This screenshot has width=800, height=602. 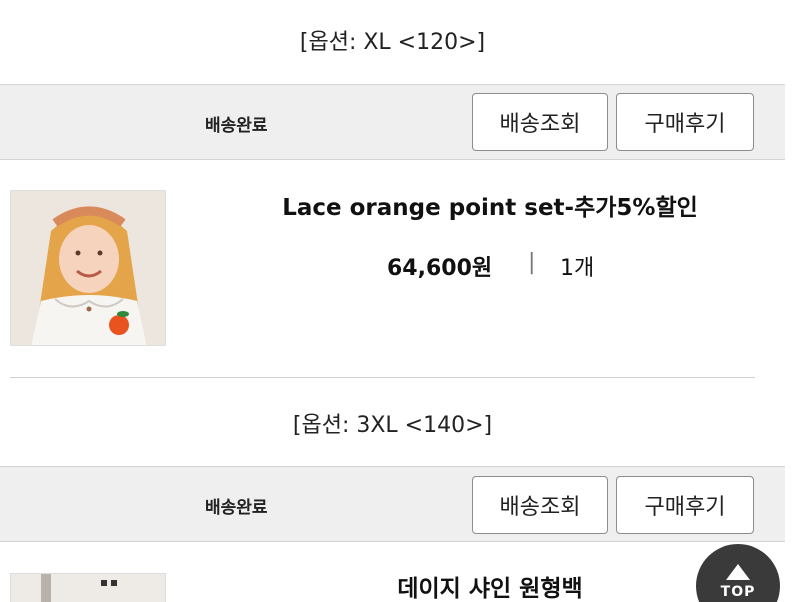 What do you see at coordinates (392, 425) in the screenshot?
I see `option-text: [옵션: 3XL <140>]` at bounding box center [392, 425].